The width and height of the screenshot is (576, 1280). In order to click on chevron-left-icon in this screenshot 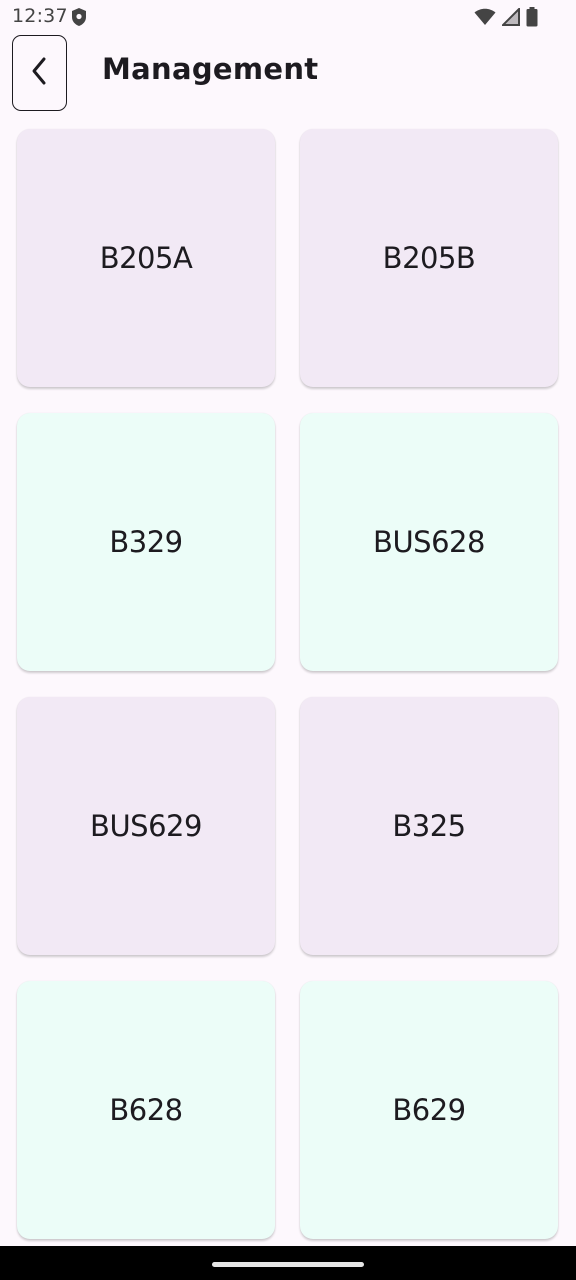, I will do `click(40, 73)`.